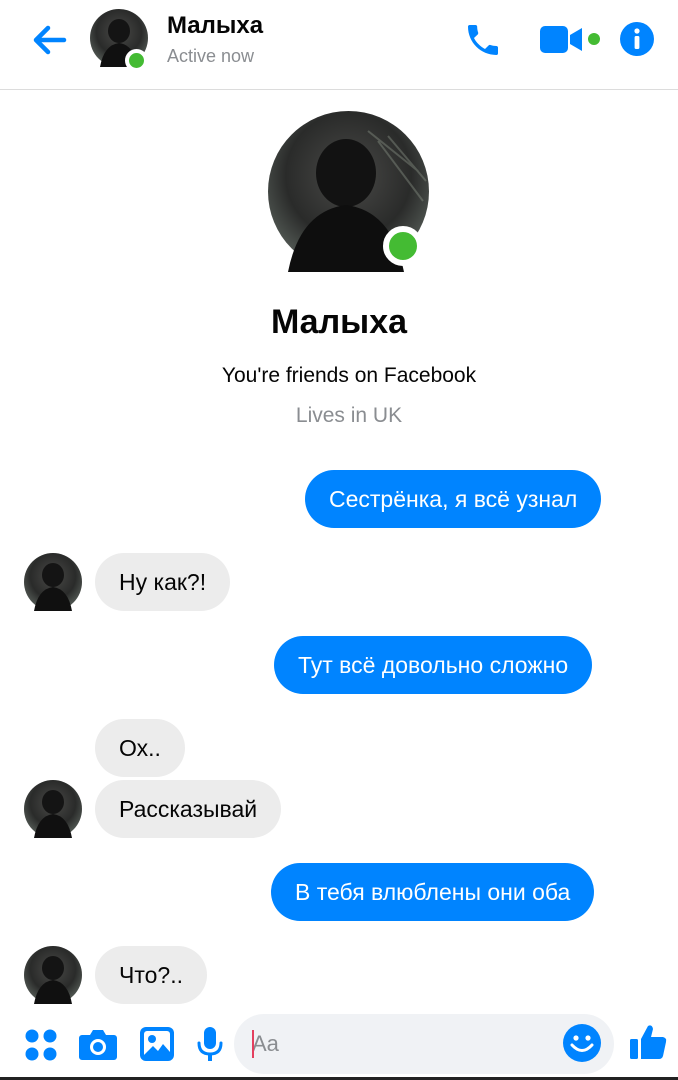 The width and height of the screenshot is (678, 1080). I want to click on video-camera-icon, so click(561, 39).